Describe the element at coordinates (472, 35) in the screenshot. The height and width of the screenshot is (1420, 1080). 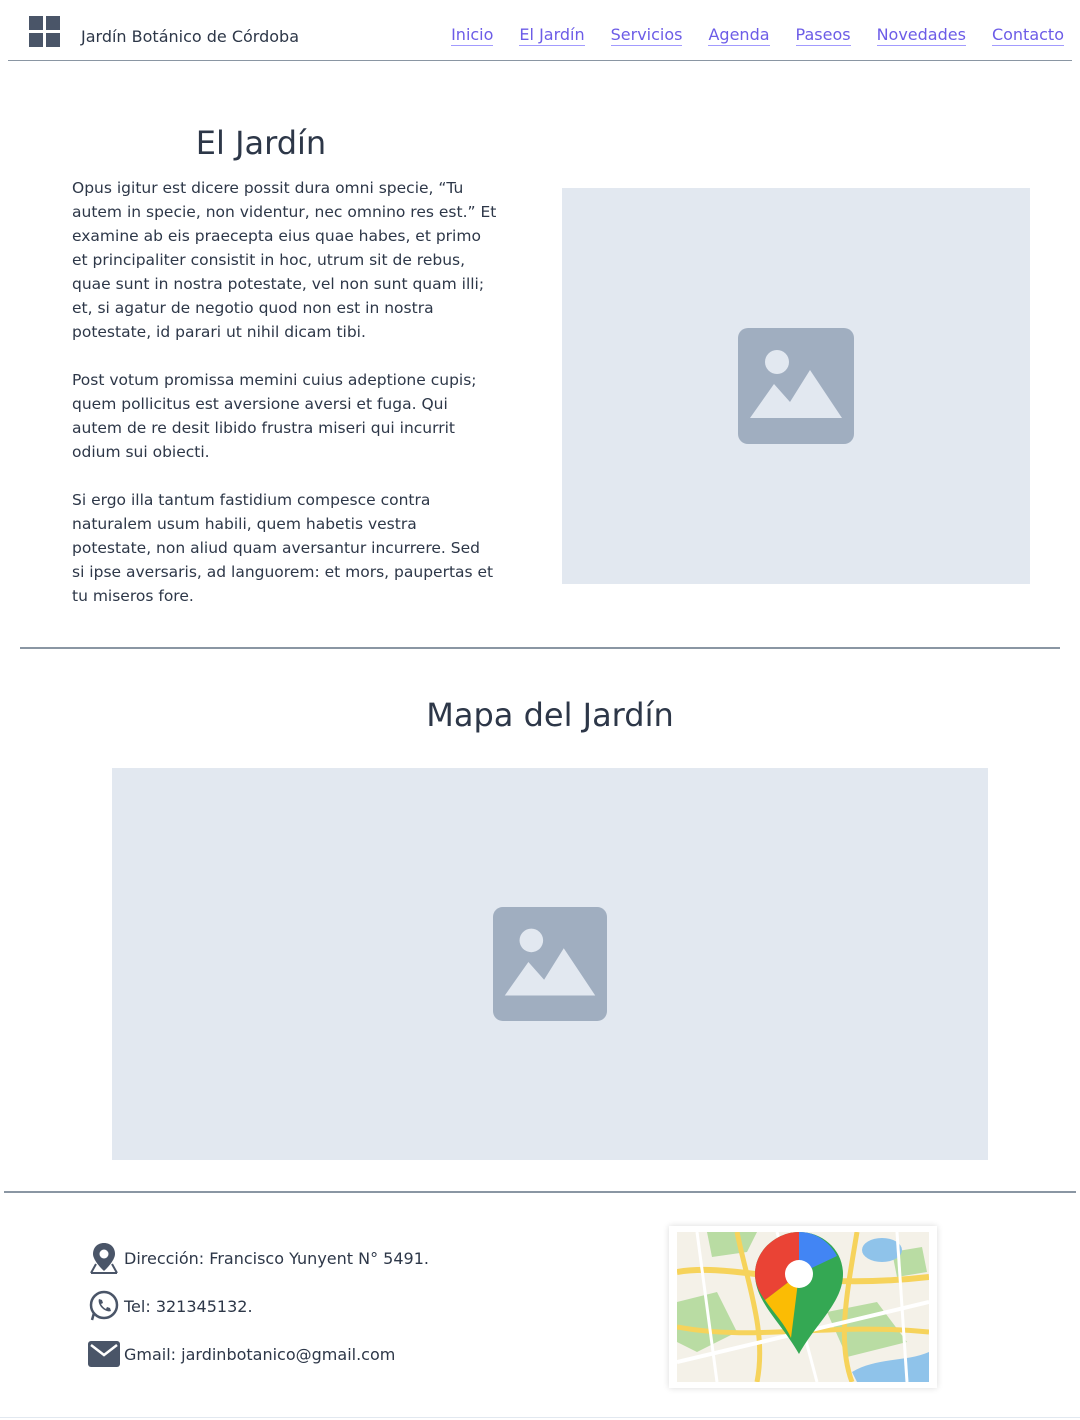
I see `nav-link-inicio: Inicio` at that location.